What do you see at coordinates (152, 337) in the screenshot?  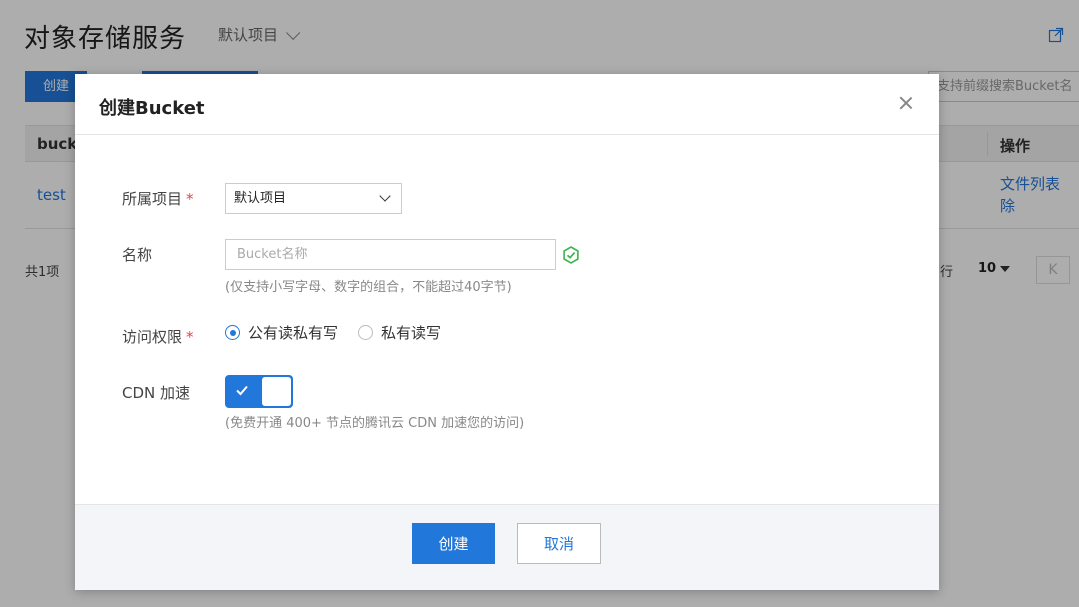 I see `access-label-text: 访问权限` at bounding box center [152, 337].